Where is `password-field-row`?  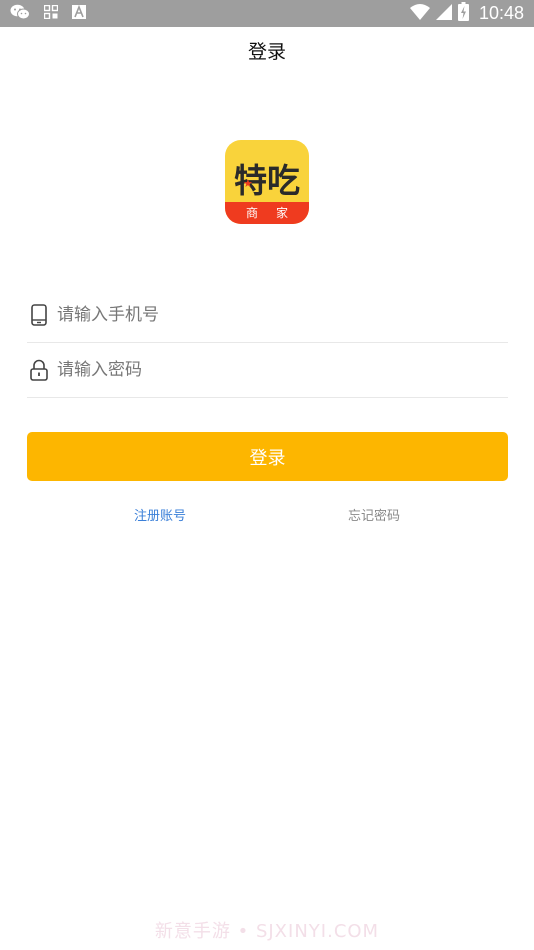 password-field-row is located at coordinates (267, 370).